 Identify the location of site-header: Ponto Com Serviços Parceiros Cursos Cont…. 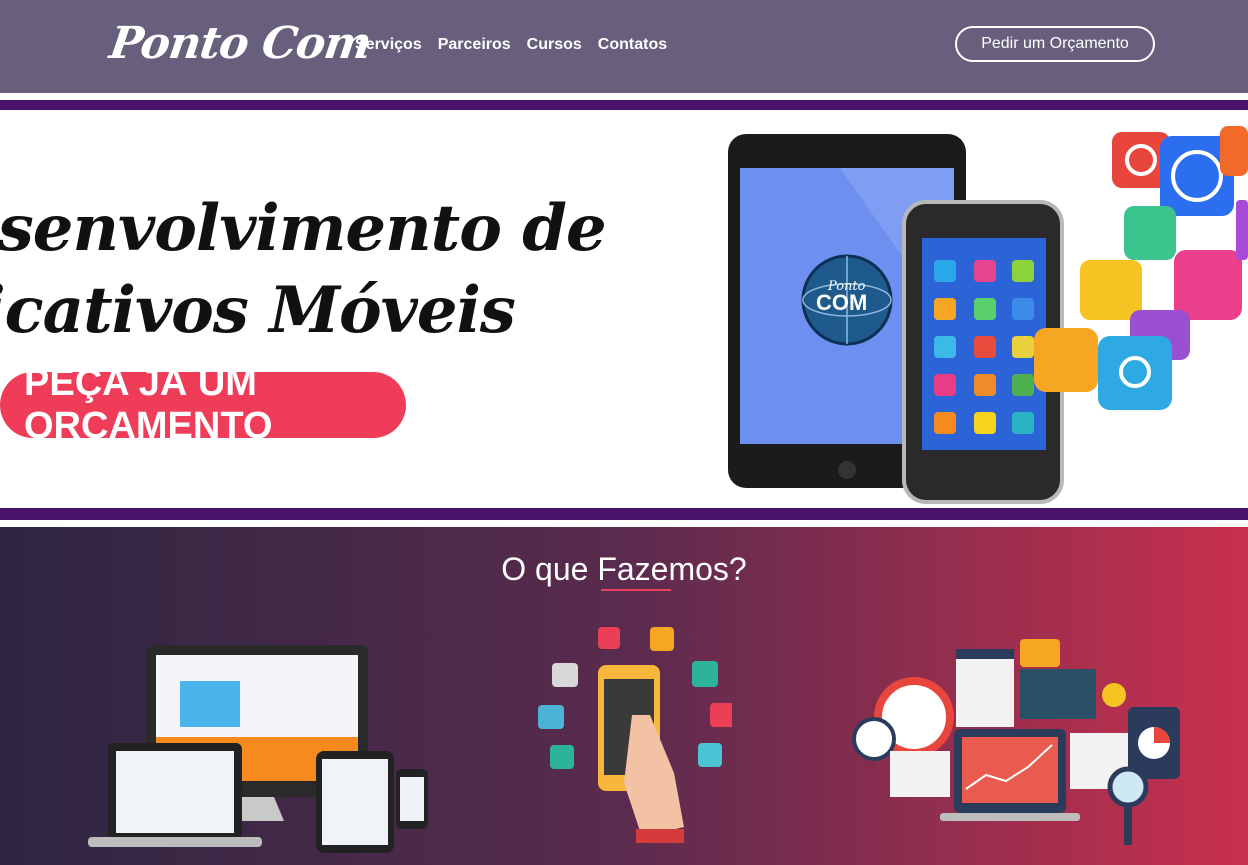
(624, 46).